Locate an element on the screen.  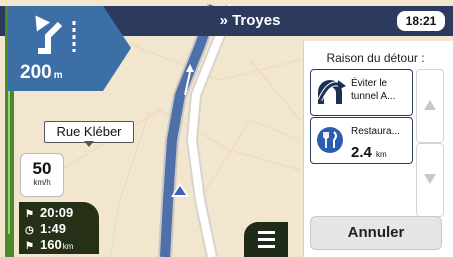
scroll-down-button is located at coordinates (430, 180).